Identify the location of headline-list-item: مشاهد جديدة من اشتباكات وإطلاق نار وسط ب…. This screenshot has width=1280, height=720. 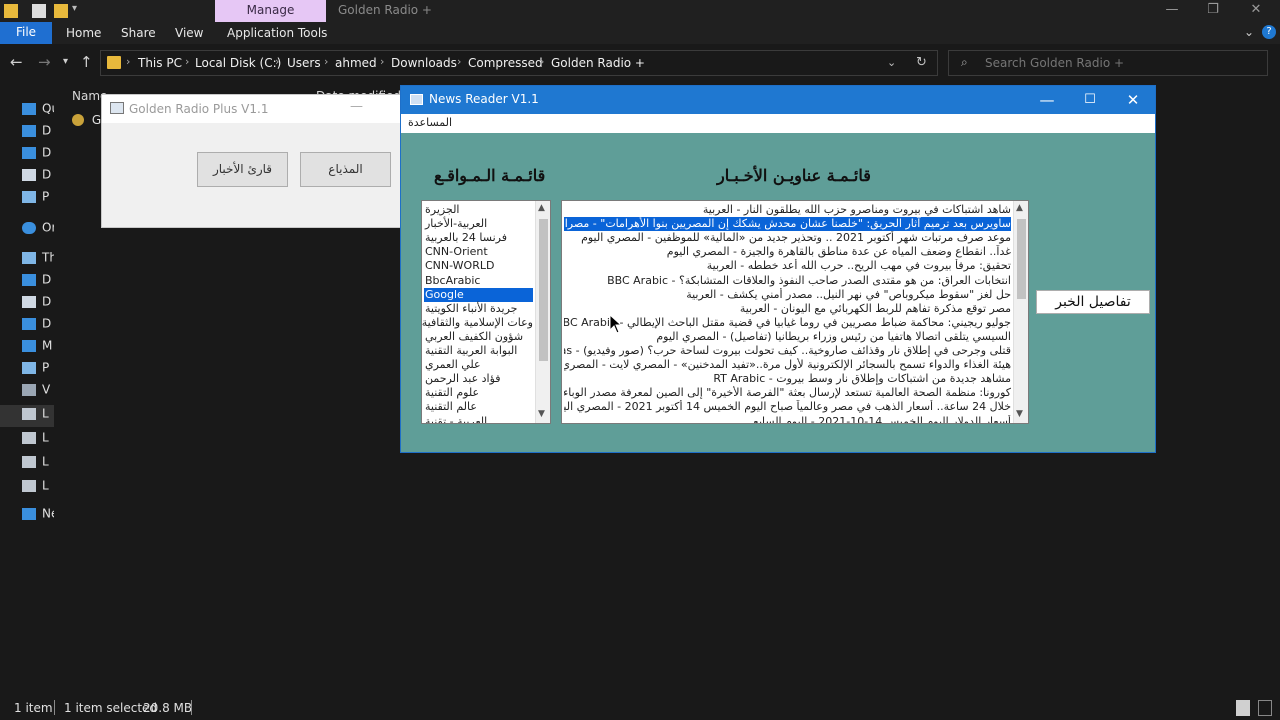
(787, 379).